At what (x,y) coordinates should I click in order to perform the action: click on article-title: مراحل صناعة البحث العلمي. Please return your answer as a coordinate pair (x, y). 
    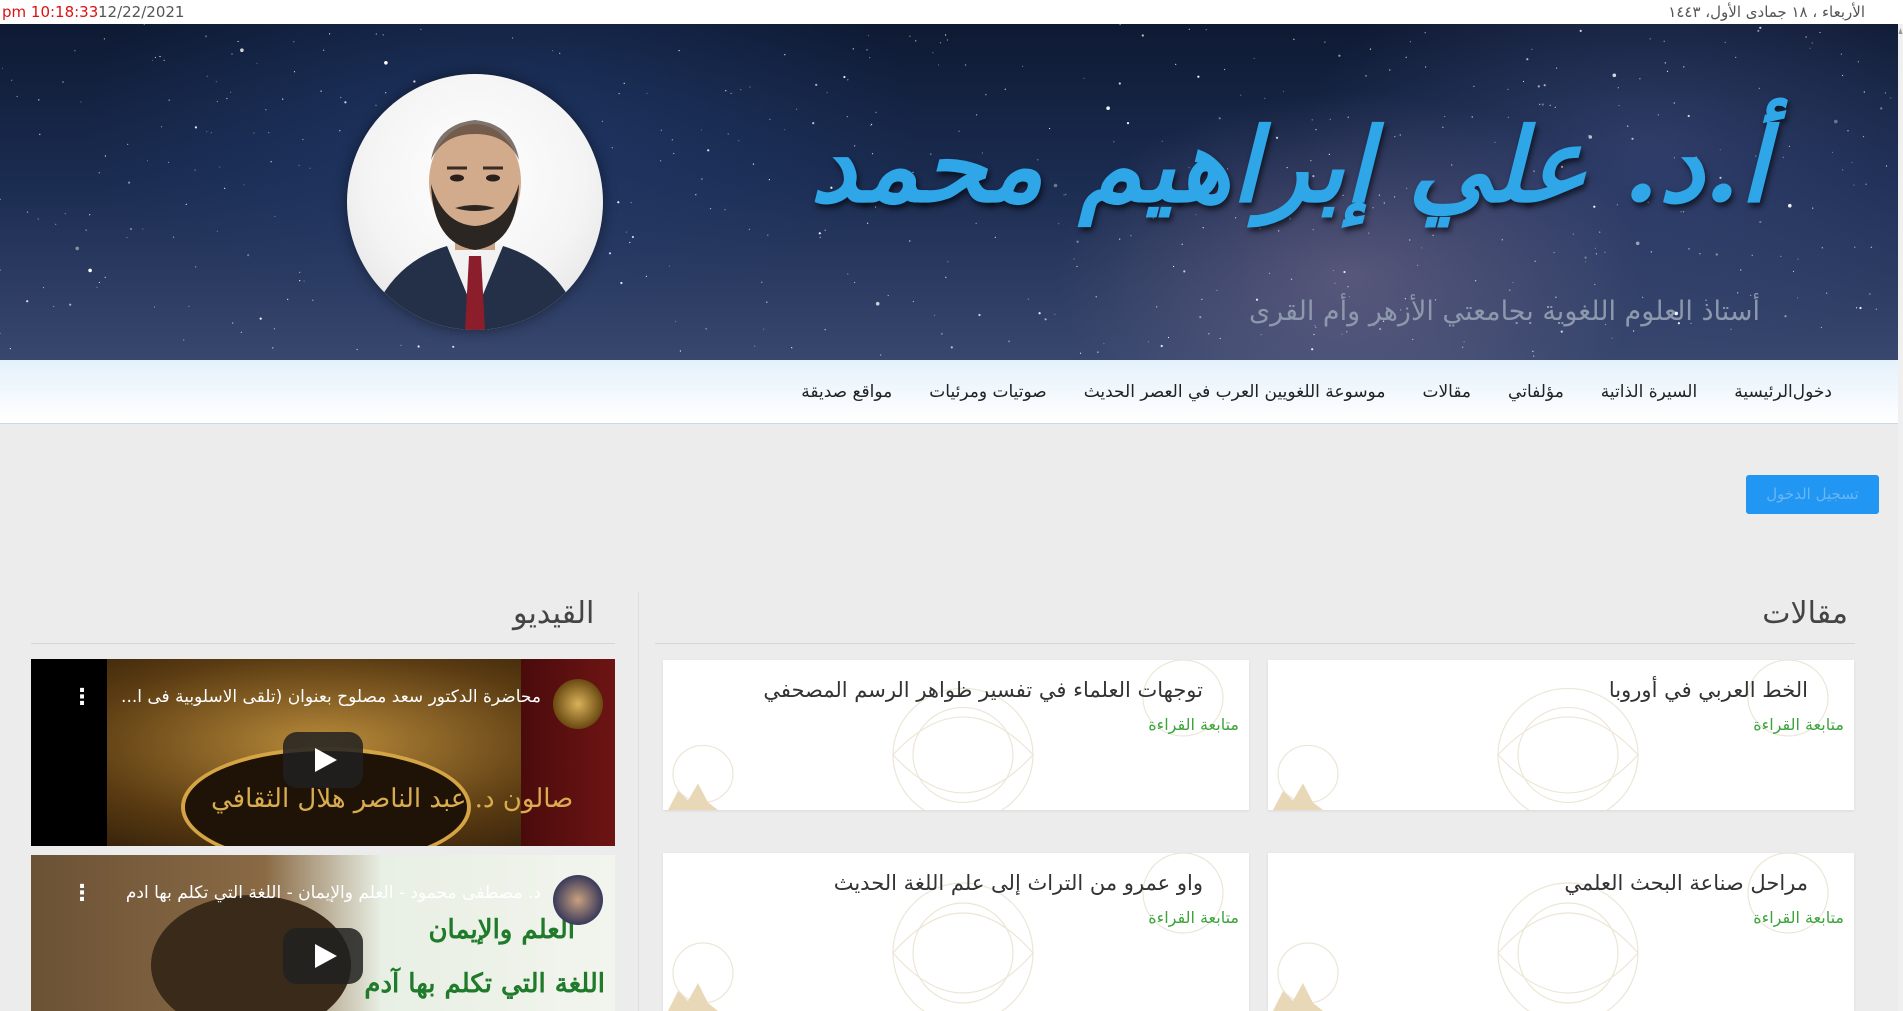
    Looking at the image, I should click on (1686, 883).